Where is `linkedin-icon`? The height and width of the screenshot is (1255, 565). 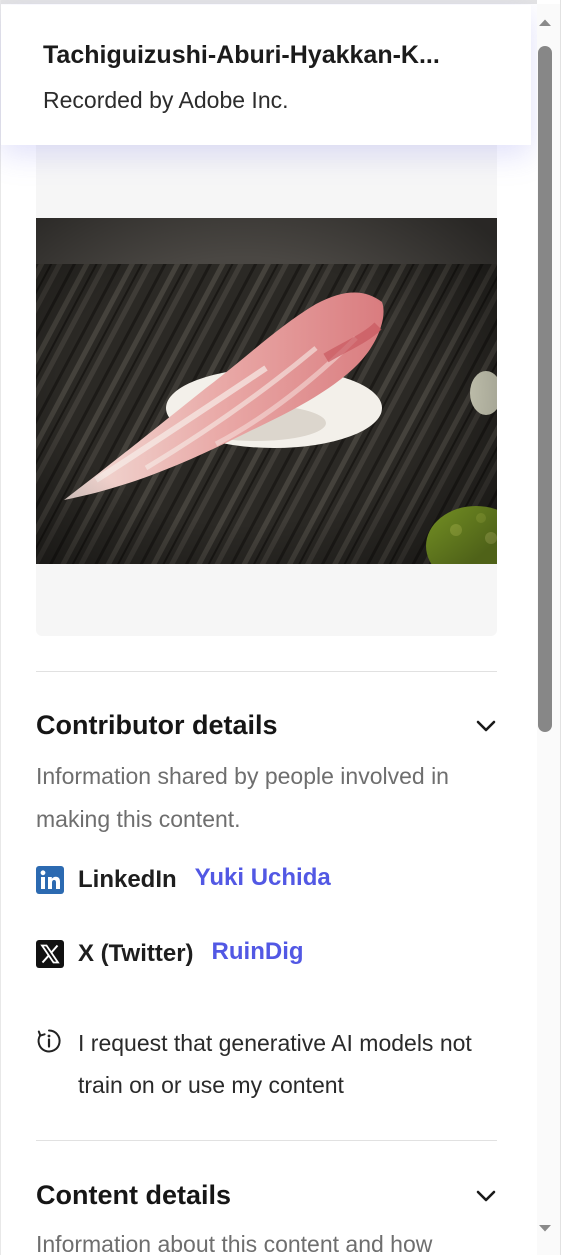
linkedin-icon is located at coordinates (50, 880).